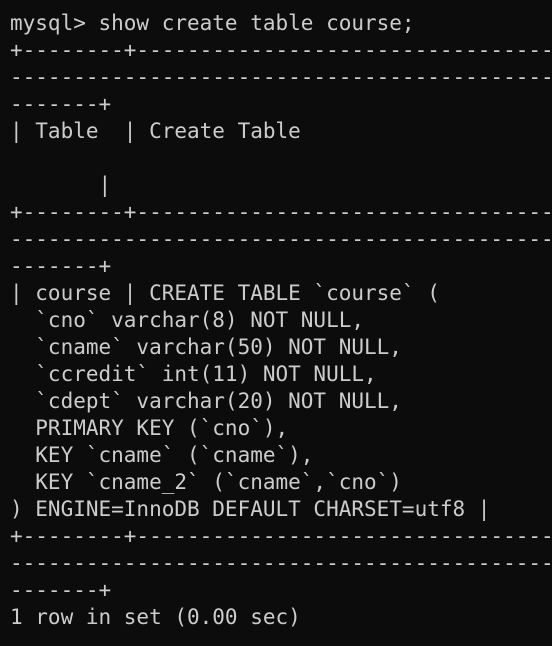  What do you see at coordinates (206, 482) in the screenshot?
I see `create-table-key-cname-2: KEY `cname_2` (`cname`,`cno`)` at bounding box center [206, 482].